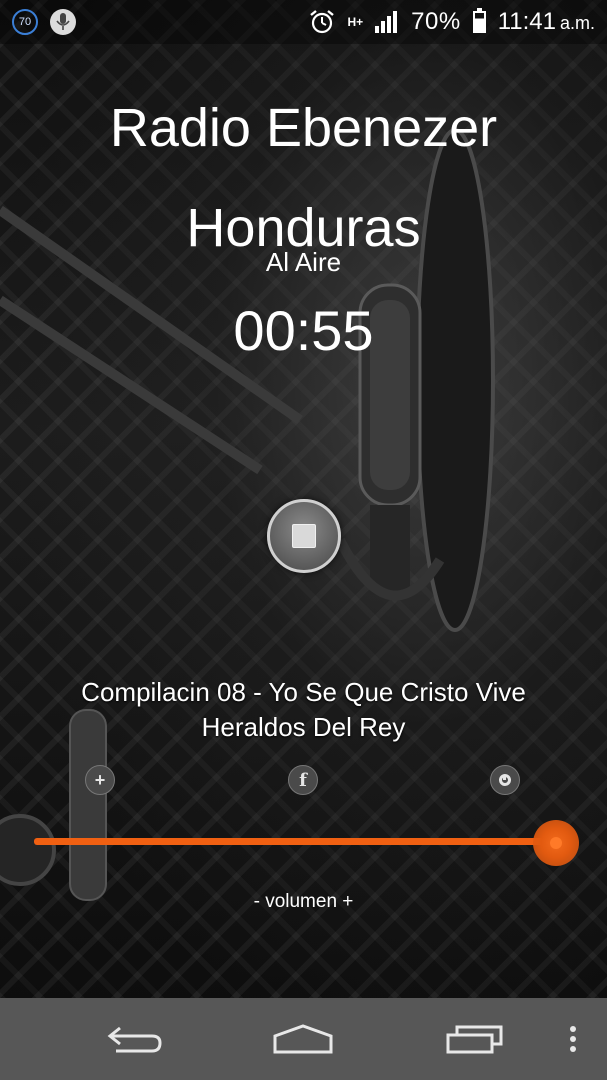 This screenshot has height=1080, width=607. Describe the element at coordinates (556, 843) in the screenshot. I see `volume-thumb` at that location.